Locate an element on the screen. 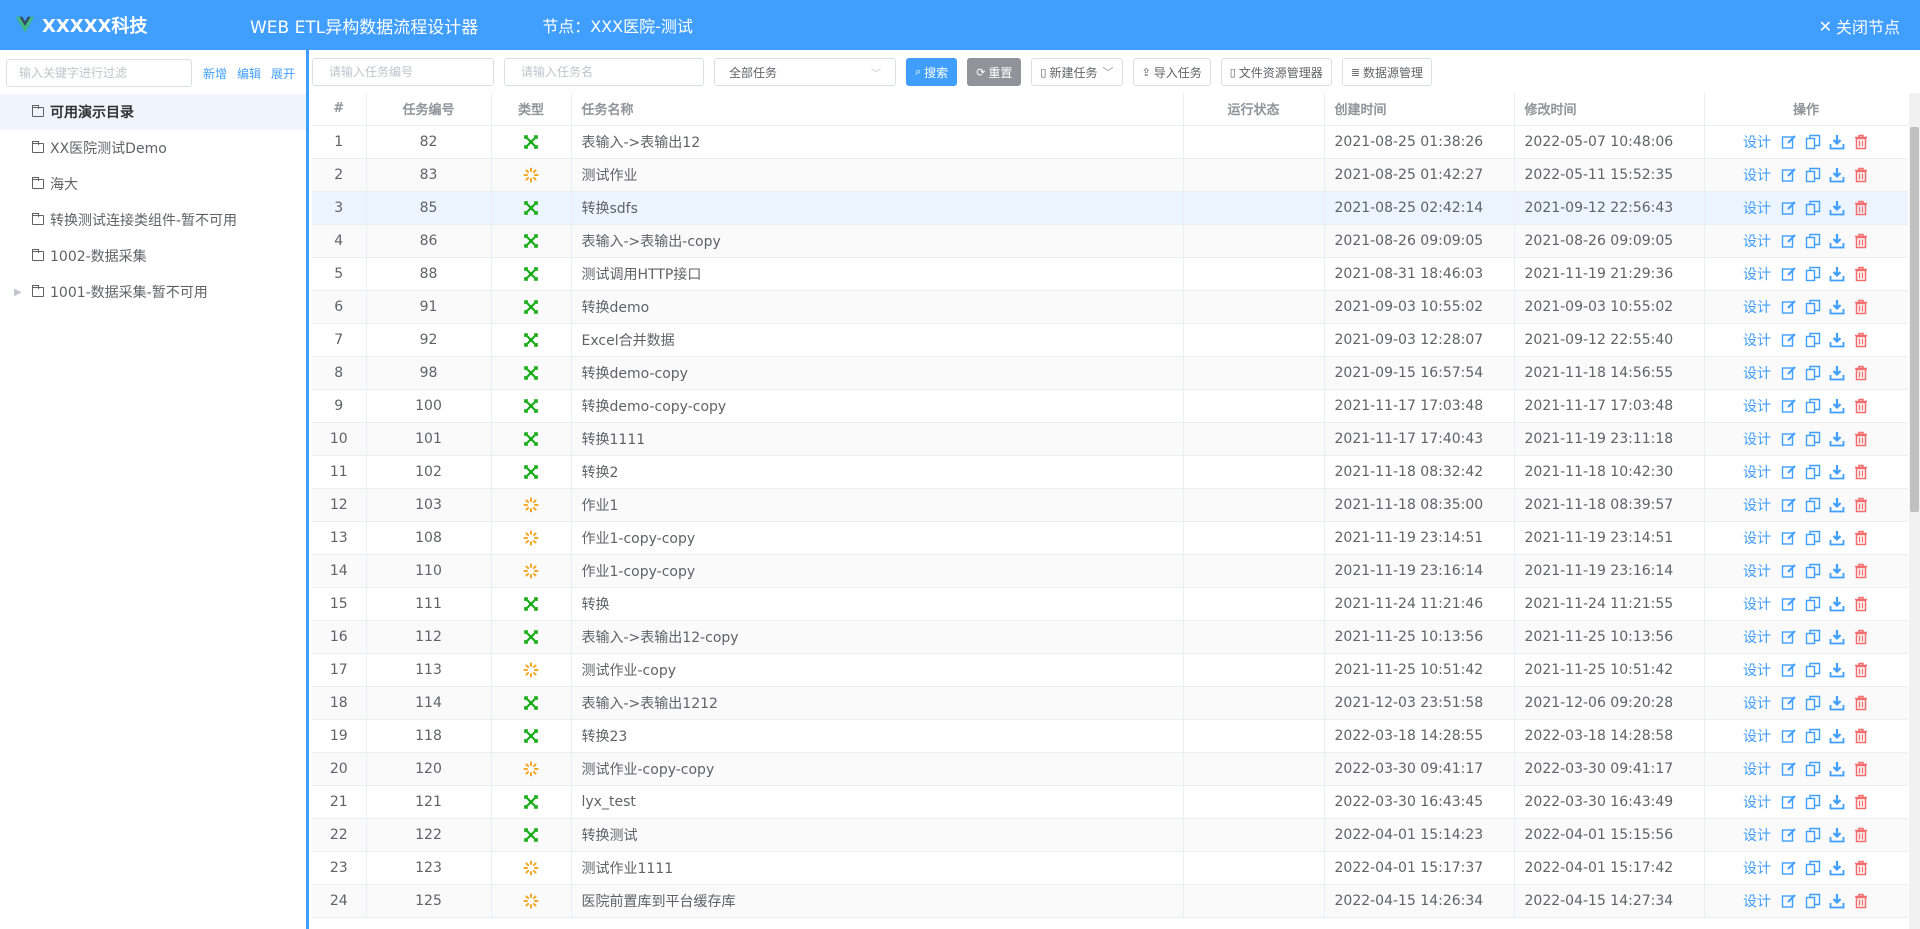 Image resolution: width=1920 pixels, height=929 pixels. search-button: ⌕ 搜索 is located at coordinates (932, 72).